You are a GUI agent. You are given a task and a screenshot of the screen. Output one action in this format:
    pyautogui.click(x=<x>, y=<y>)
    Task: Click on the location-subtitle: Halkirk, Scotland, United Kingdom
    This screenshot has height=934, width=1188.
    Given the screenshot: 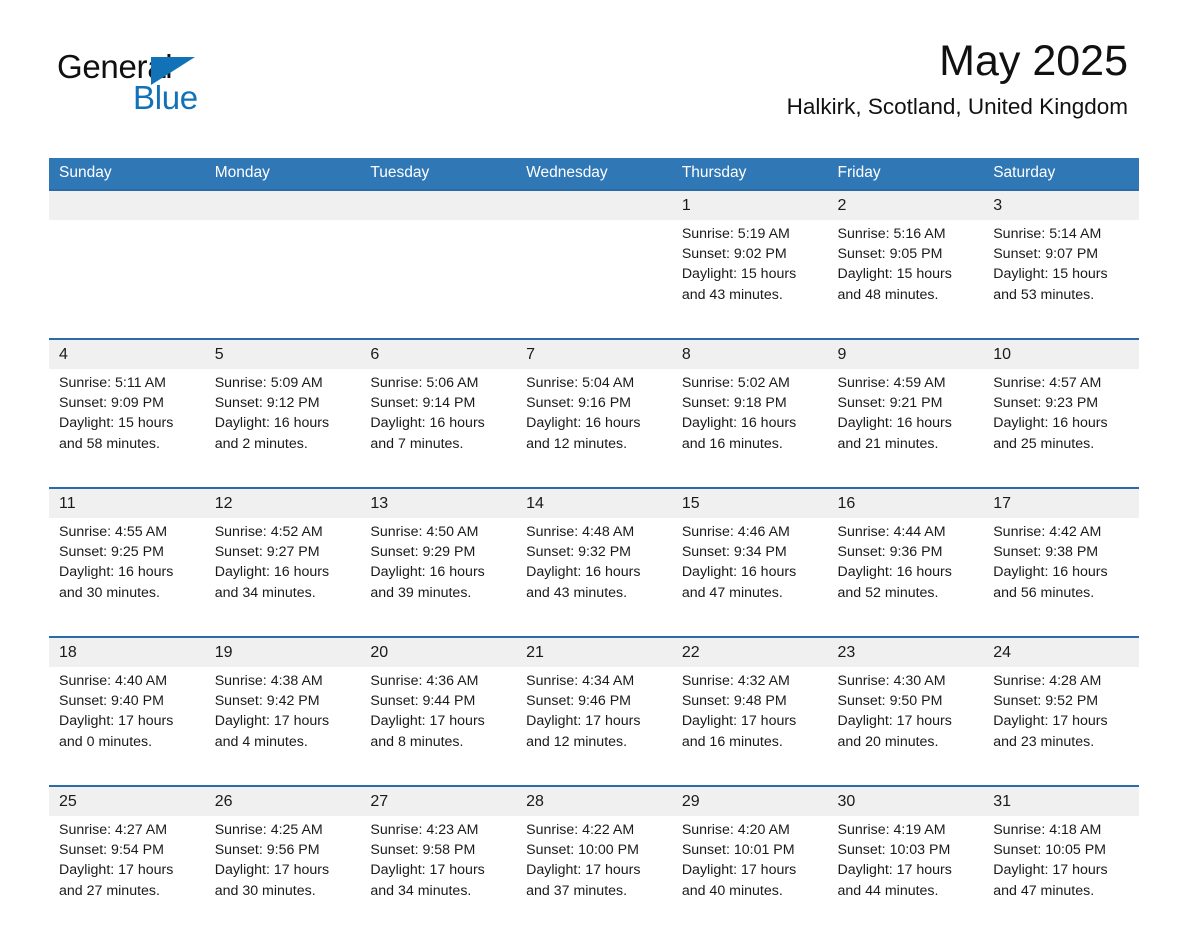 What is the action you would take?
    pyautogui.click(x=957, y=106)
    